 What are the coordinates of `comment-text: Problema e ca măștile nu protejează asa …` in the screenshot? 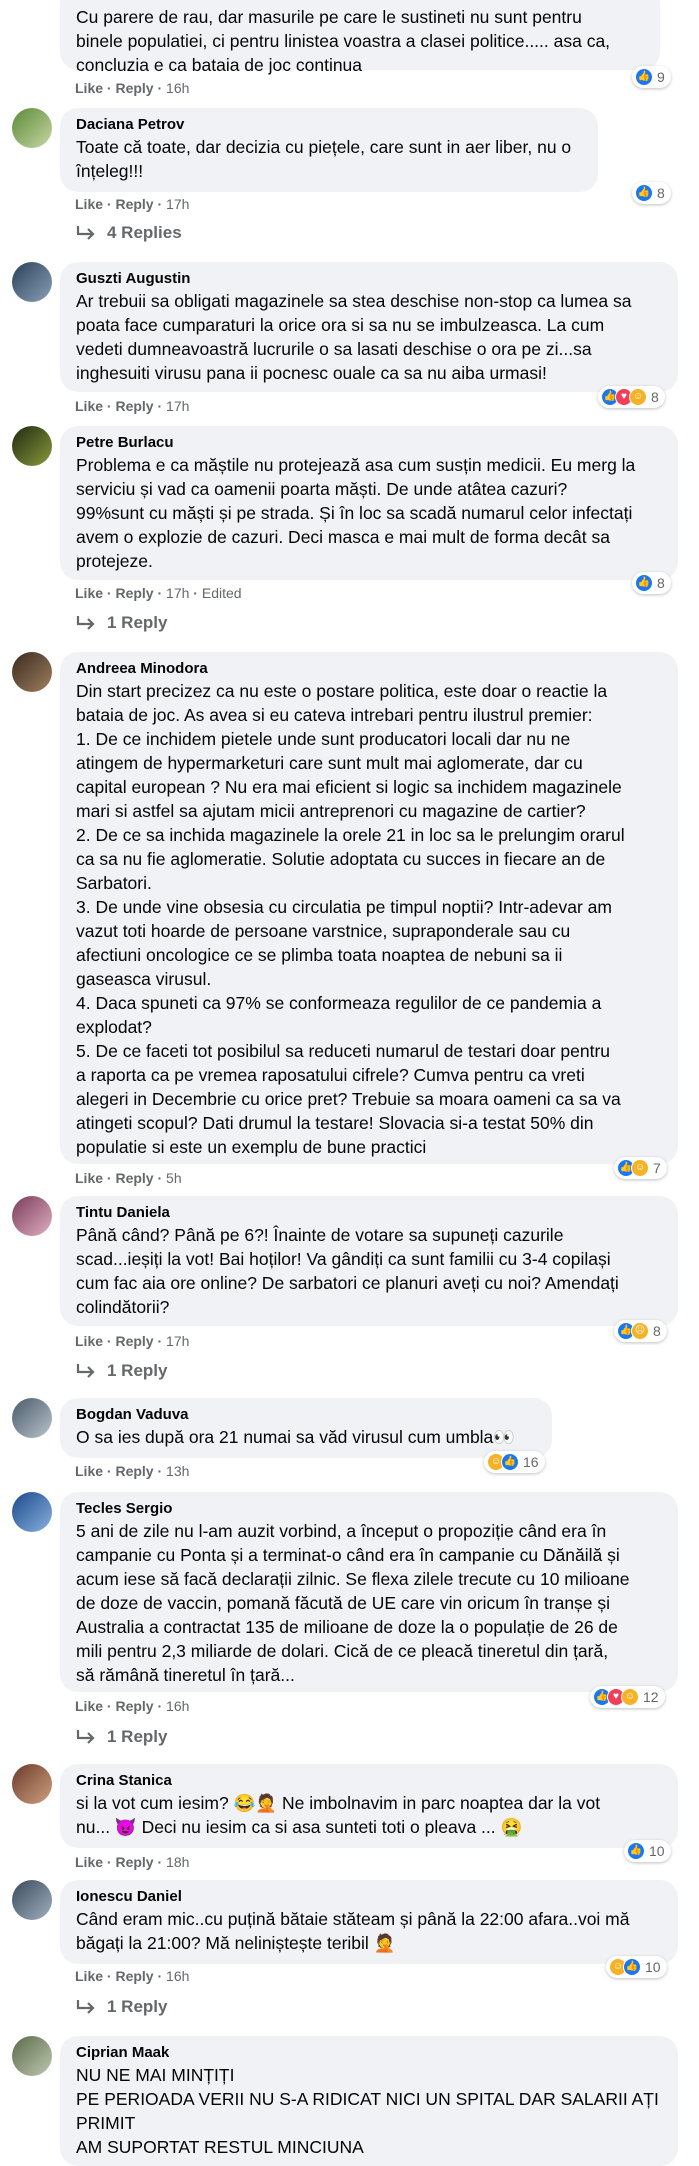 It's located at (356, 513).